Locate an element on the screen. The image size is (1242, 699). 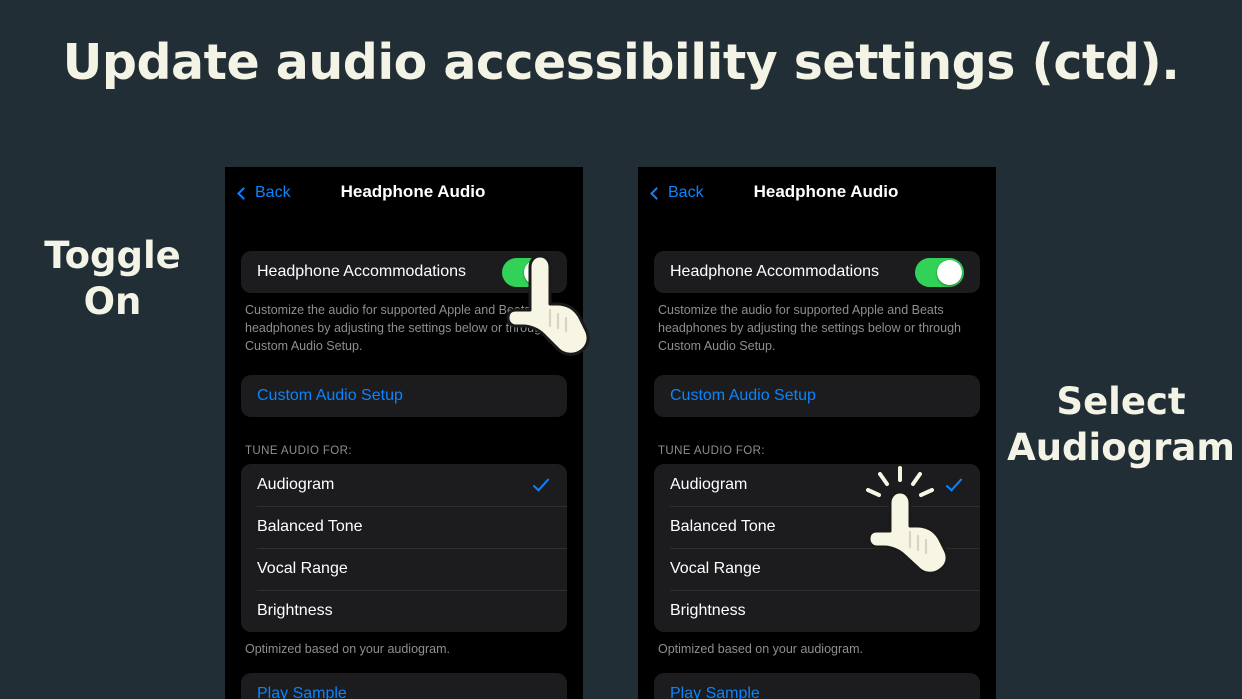
headphone-accommodations-toggle-right is located at coordinates (939, 272).